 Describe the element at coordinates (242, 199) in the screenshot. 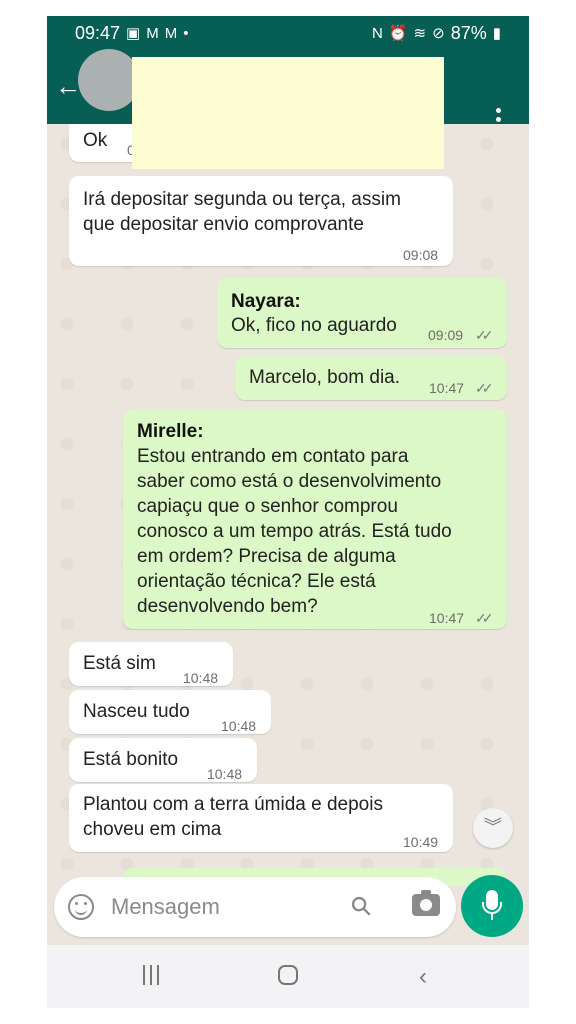

I see `message-text-line: Irá depositar segunda ou terça, assim` at that location.